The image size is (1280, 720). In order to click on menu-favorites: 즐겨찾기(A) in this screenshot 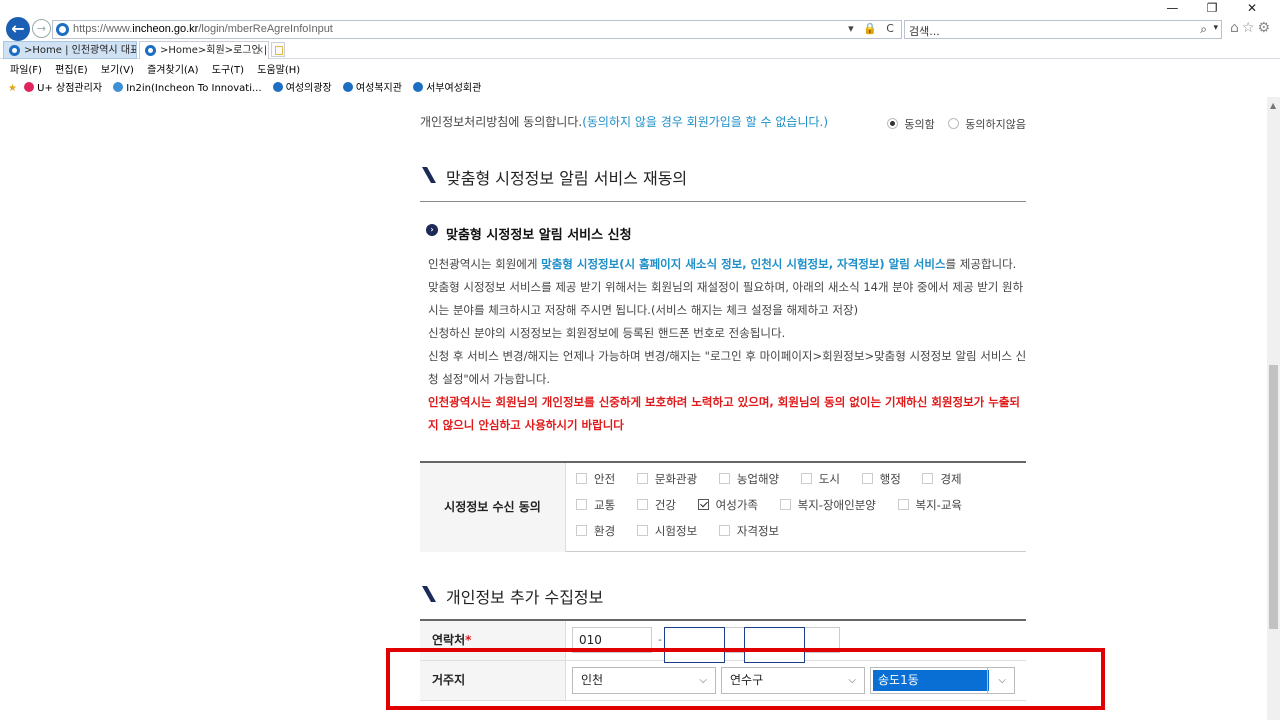, I will do `click(172, 70)`.